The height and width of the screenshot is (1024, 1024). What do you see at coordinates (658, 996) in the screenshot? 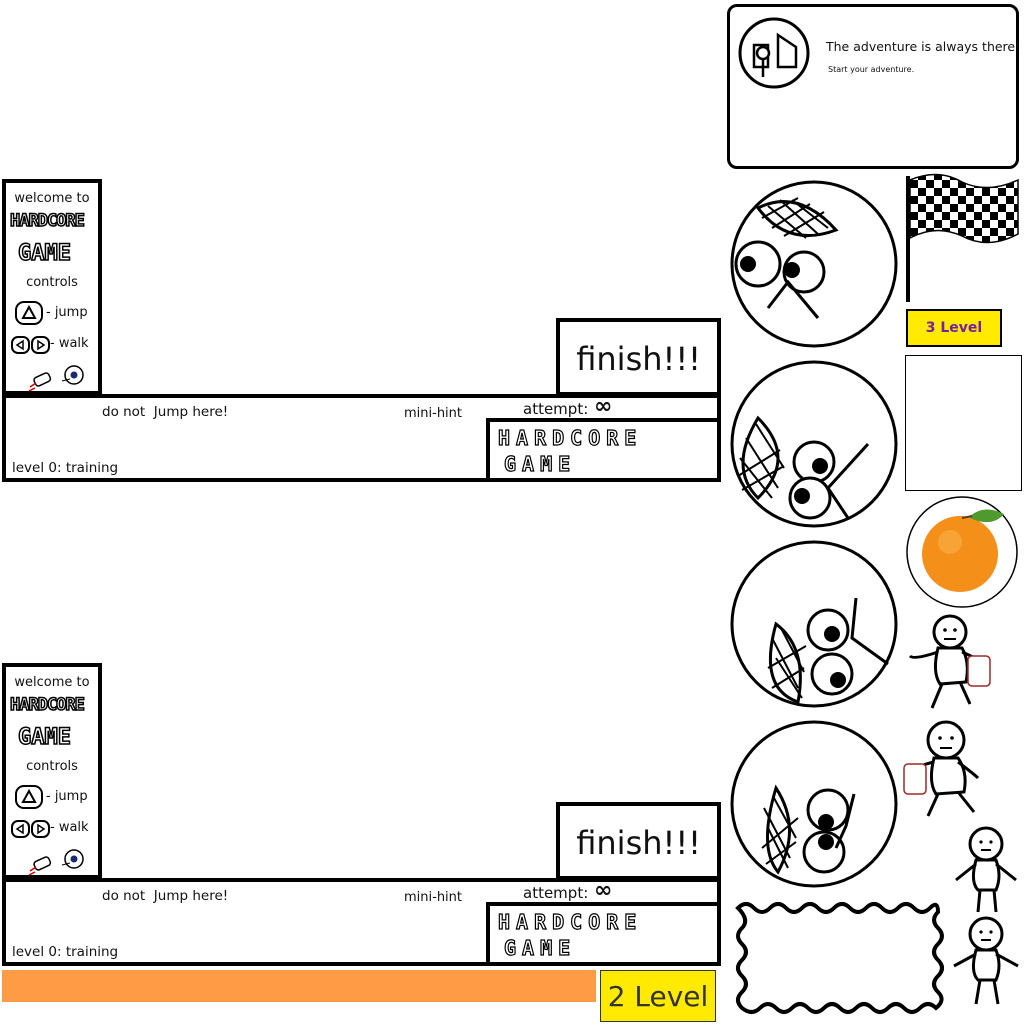
I see `level-badge-large: 2 Level` at bounding box center [658, 996].